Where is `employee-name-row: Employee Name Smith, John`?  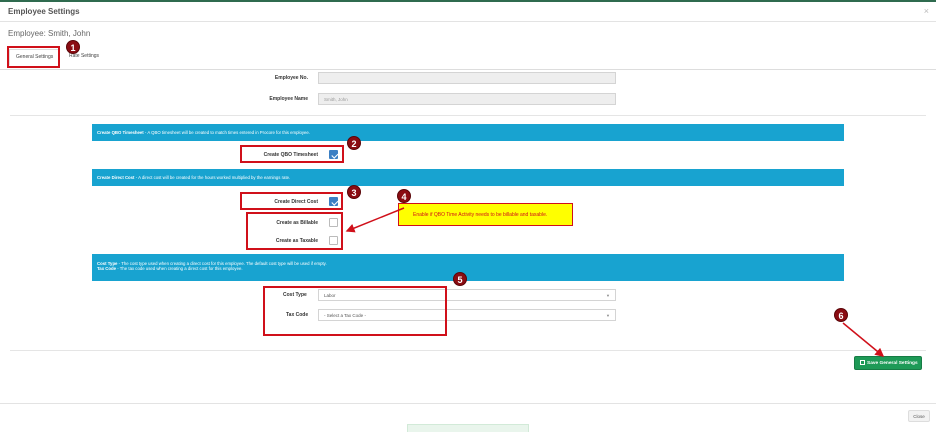 employee-name-row: Employee Name Smith, John is located at coordinates (468, 100).